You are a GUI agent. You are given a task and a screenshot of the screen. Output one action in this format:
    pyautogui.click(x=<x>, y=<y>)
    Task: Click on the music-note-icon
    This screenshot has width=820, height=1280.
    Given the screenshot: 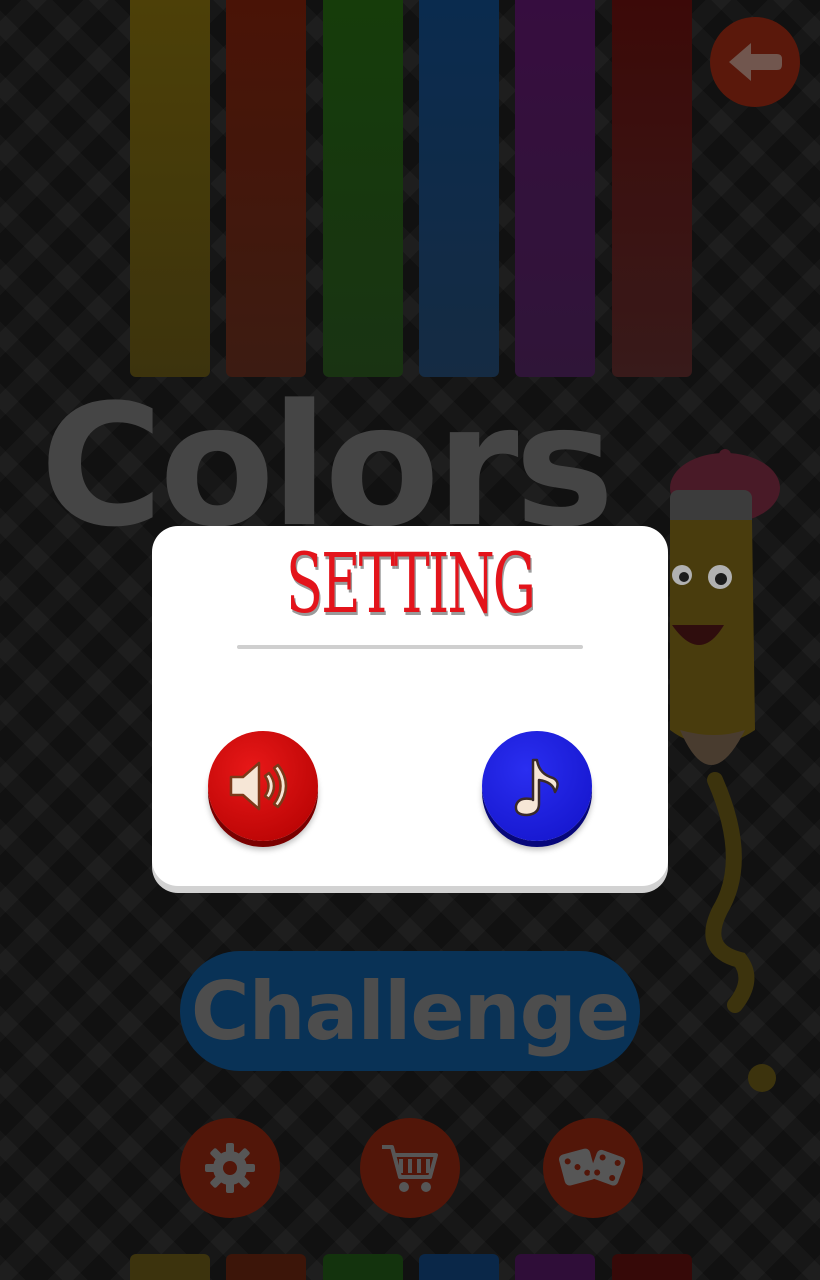 What is the action you would take?
    pyautogui.click(x=536, y=787)
    